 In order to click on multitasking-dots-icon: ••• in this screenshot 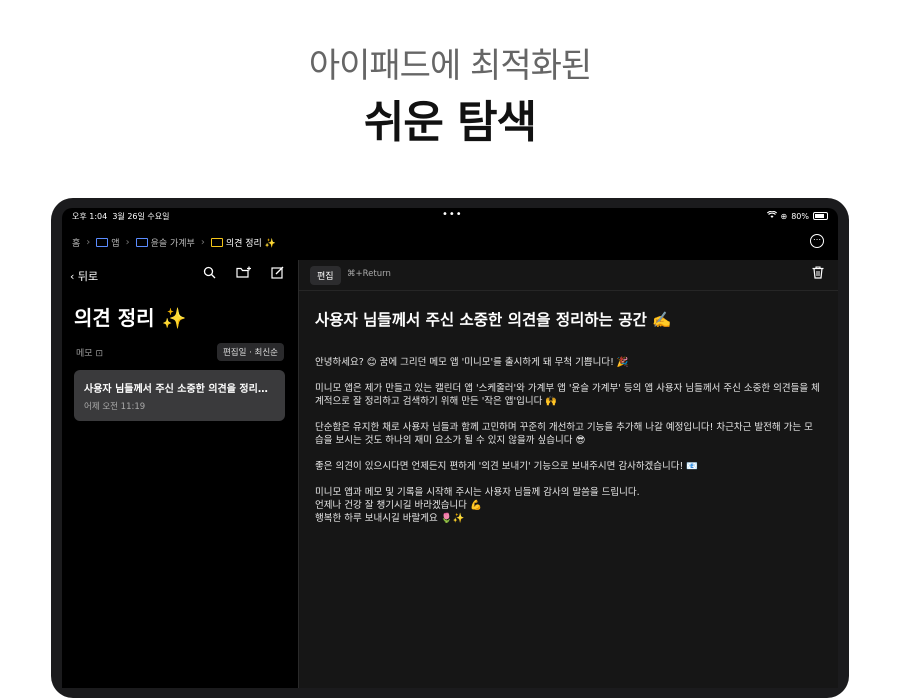, I will do `click(452, 214)`.